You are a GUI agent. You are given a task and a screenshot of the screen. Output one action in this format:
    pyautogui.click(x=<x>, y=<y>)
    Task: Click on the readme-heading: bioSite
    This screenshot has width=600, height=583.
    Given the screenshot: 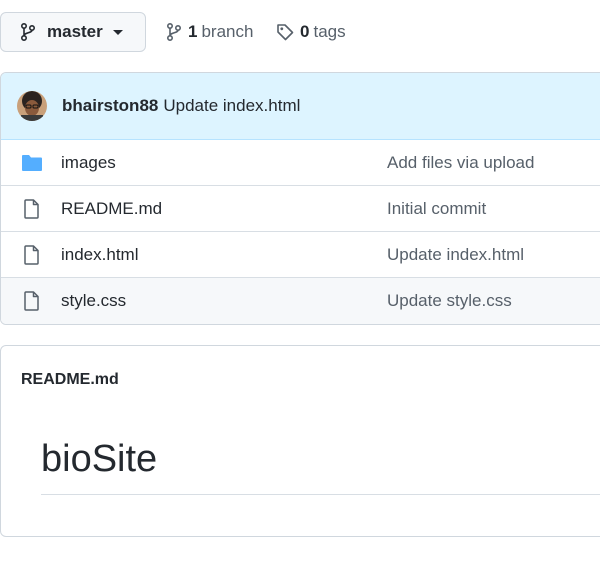 What is the action you would take?
    pyautogui.click(x=99, y=459)
    